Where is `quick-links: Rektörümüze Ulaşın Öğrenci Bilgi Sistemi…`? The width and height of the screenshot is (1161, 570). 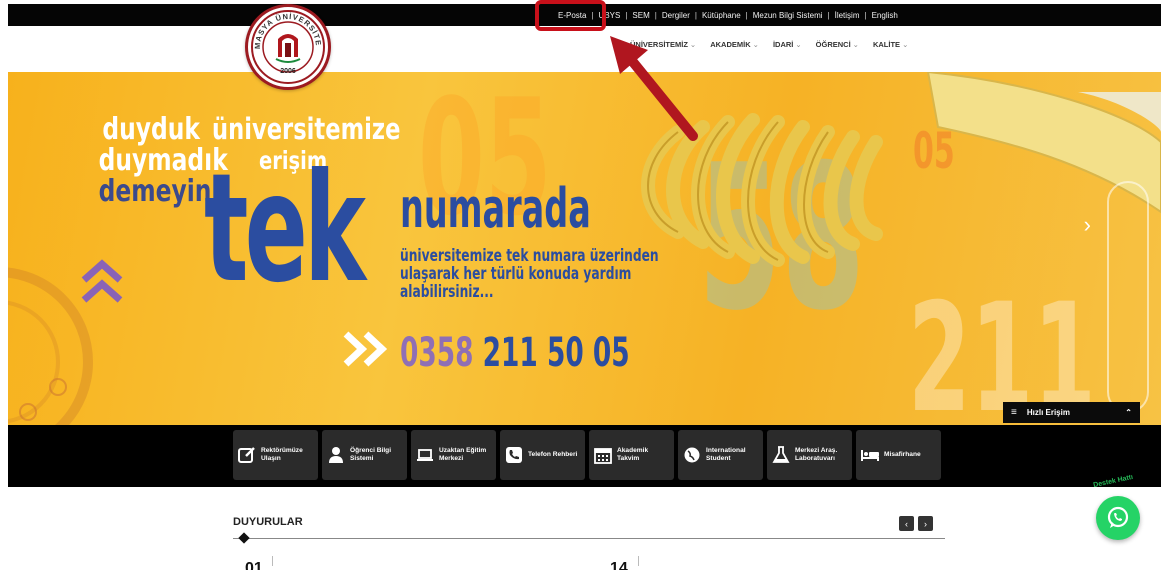
quick-links: Rektörümüze Ulaşın Öğrenci Bilgi Sistemi… is located at coordinates (587, 455).